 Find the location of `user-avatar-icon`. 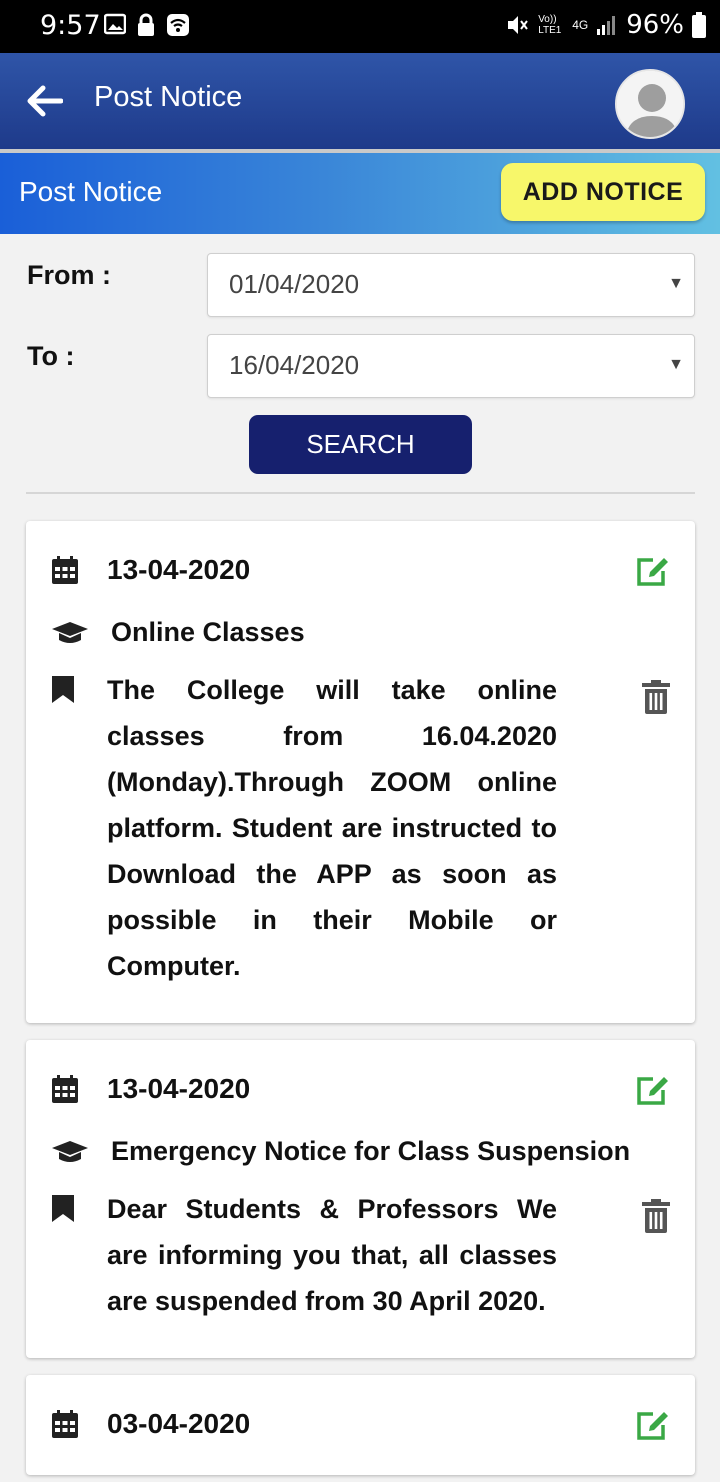

user-avatar-icon is located at coordinates (650, 104).